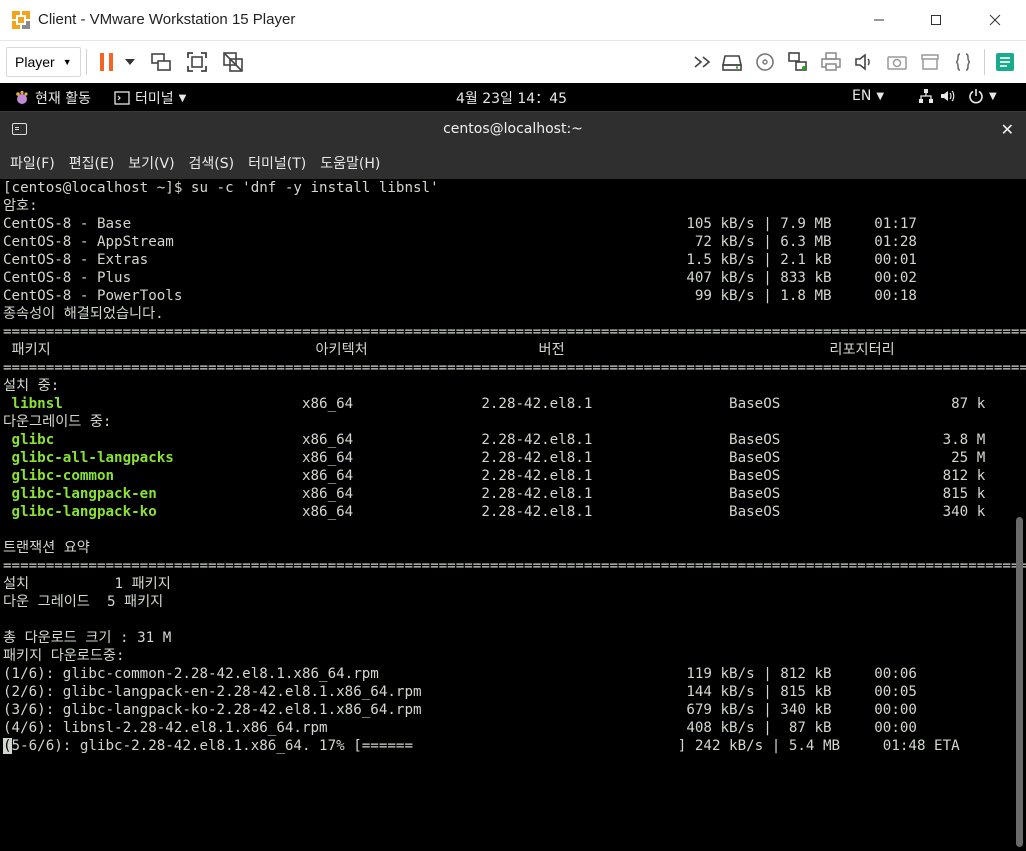  I want to click on unity-button, so click(233, 62).